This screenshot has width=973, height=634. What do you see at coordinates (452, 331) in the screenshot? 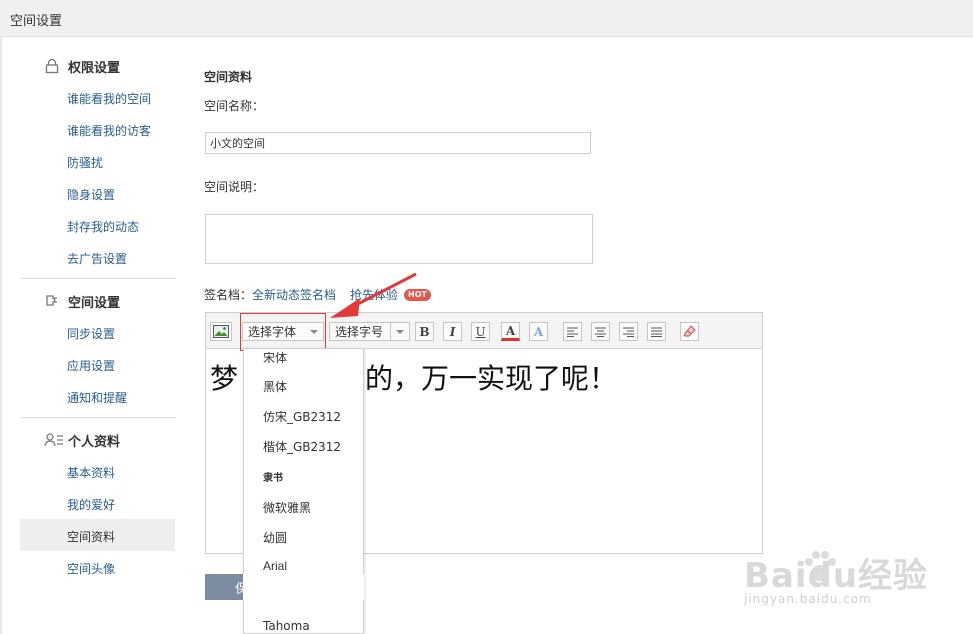
I see `italic-button: I` at bounding box center [452, 331].